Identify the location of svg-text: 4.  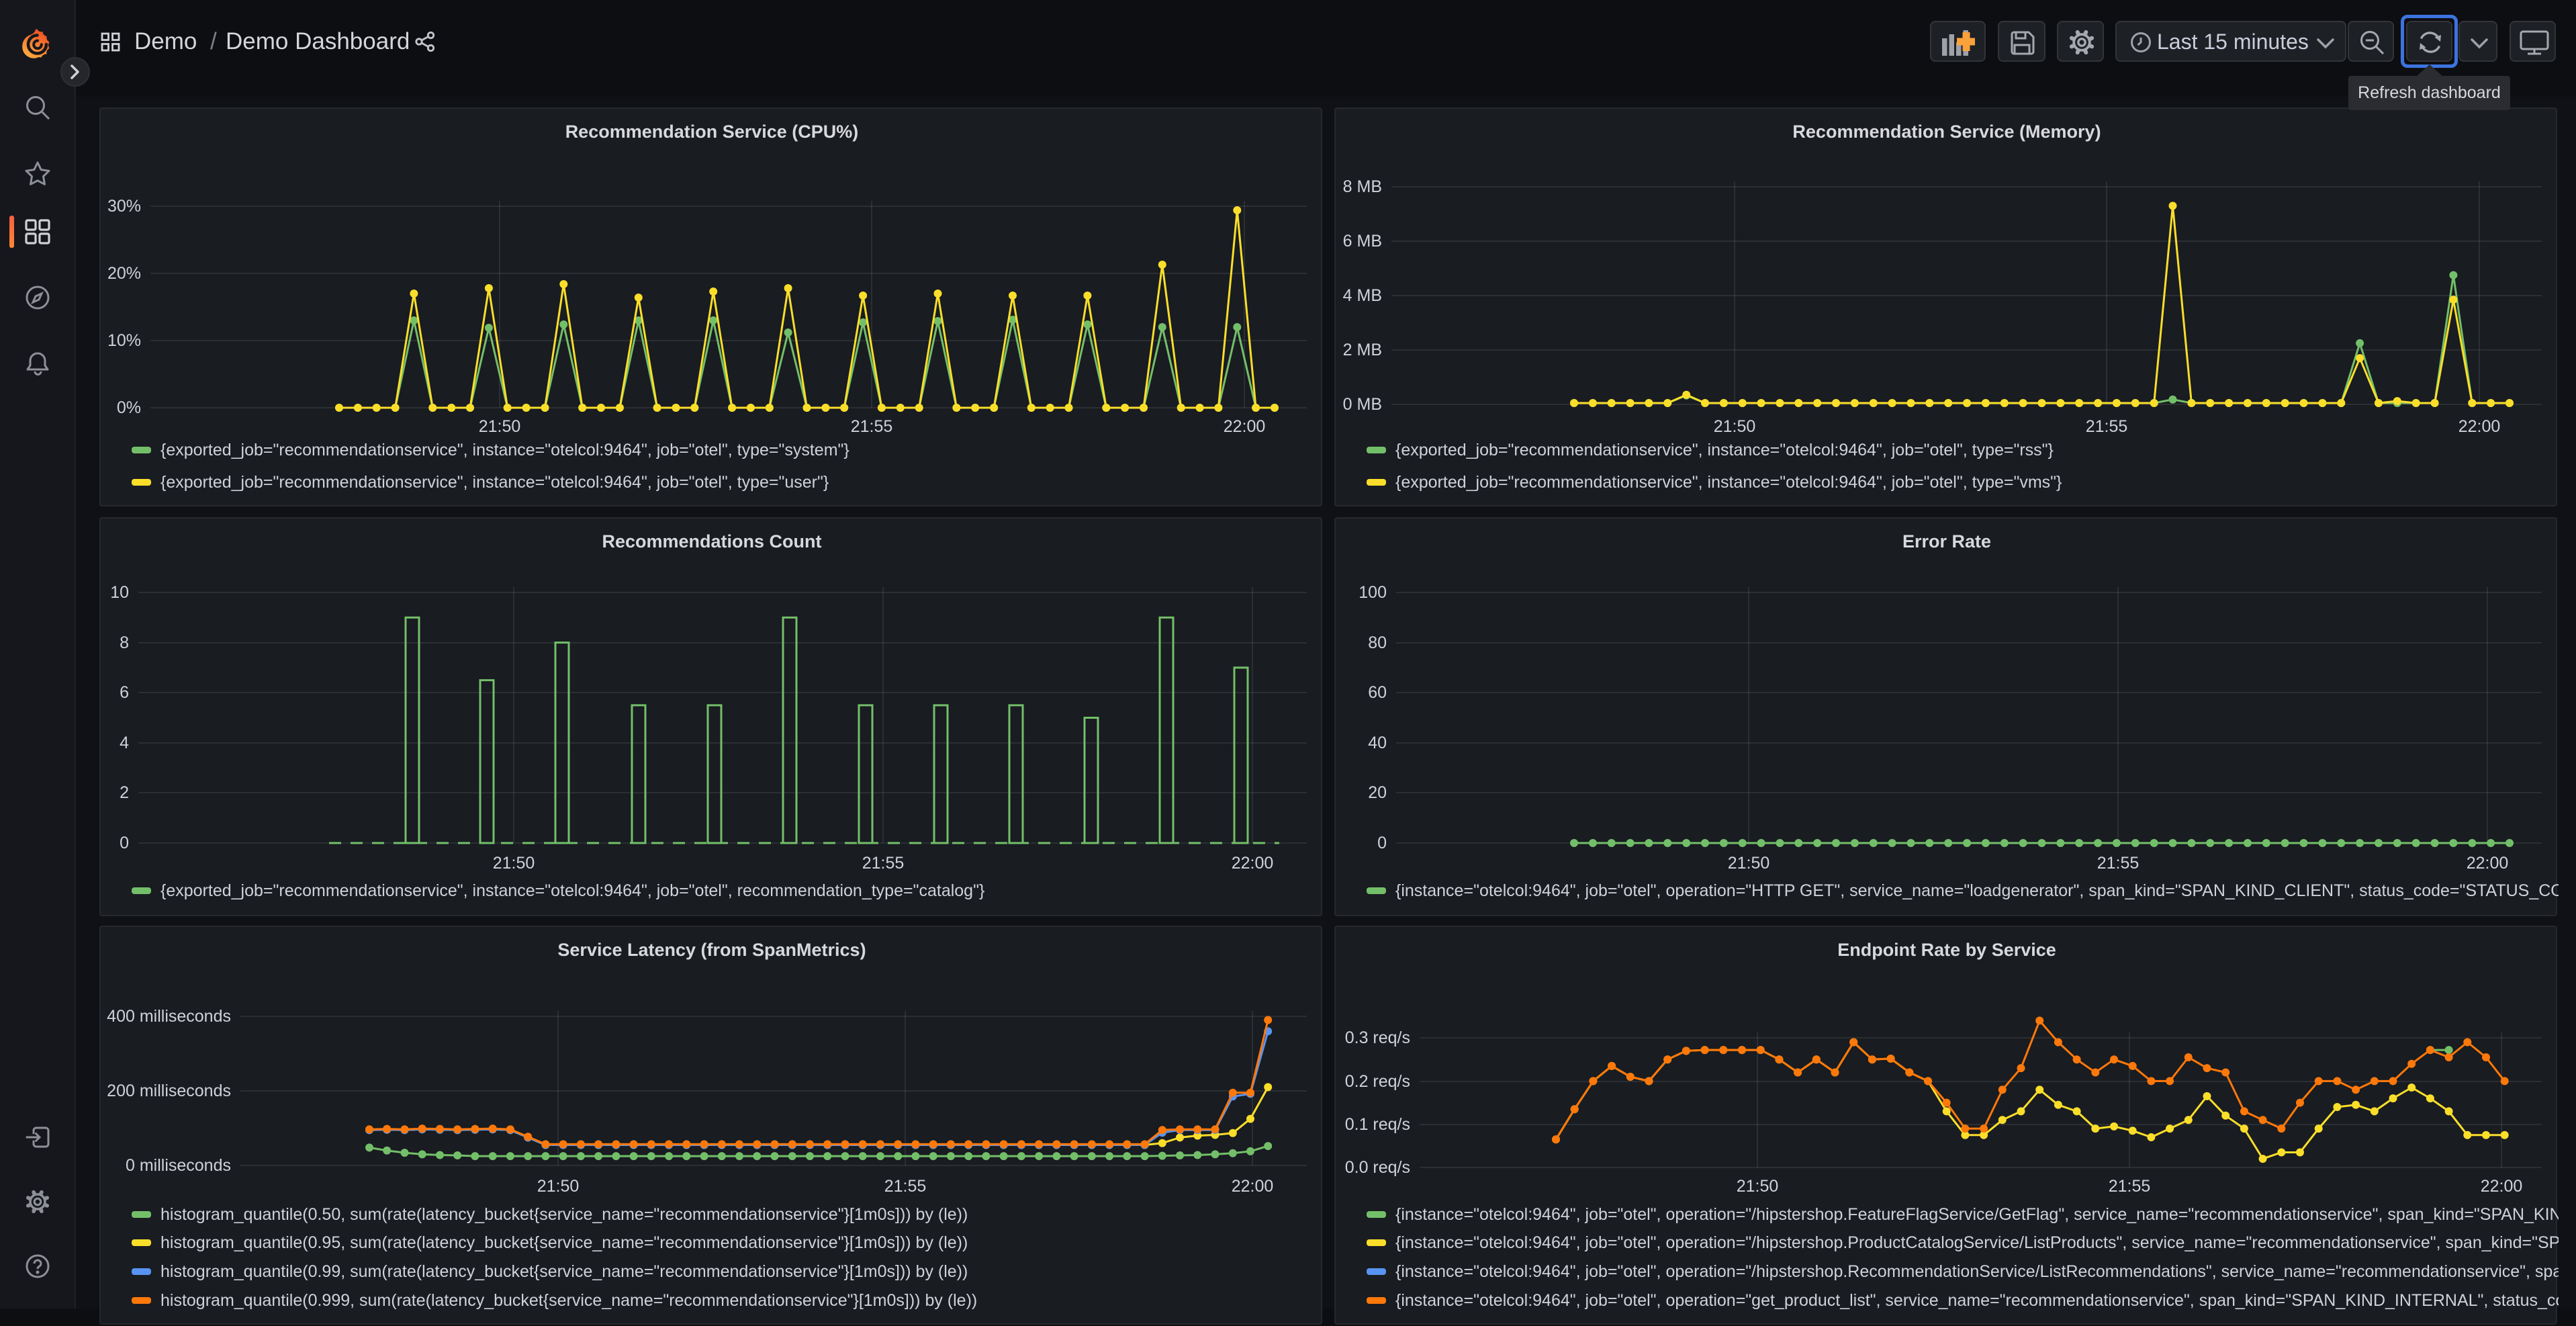
(124, 743).